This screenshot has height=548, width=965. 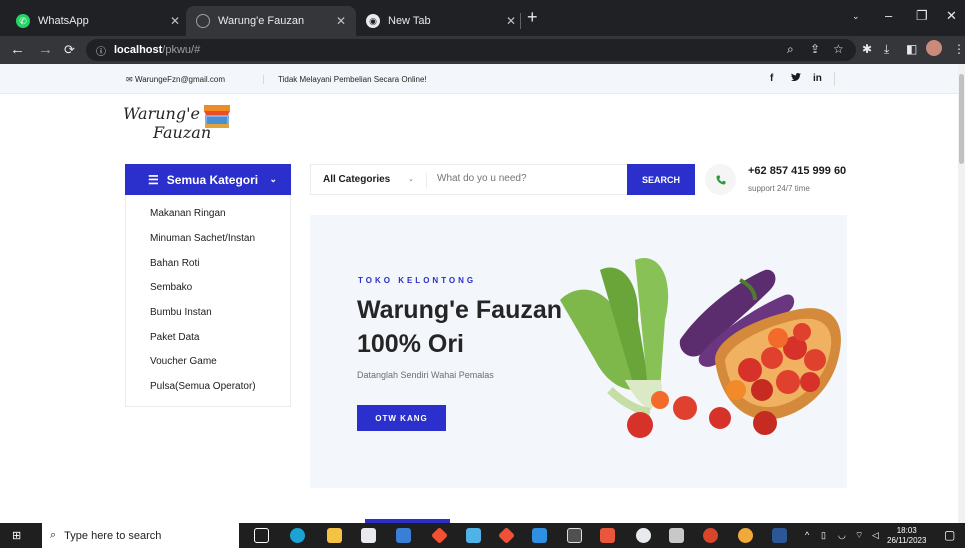 What do you see at coordinates (403, 535) in the screenshot?
I see `store-icon` at bounding box center [403, 535].